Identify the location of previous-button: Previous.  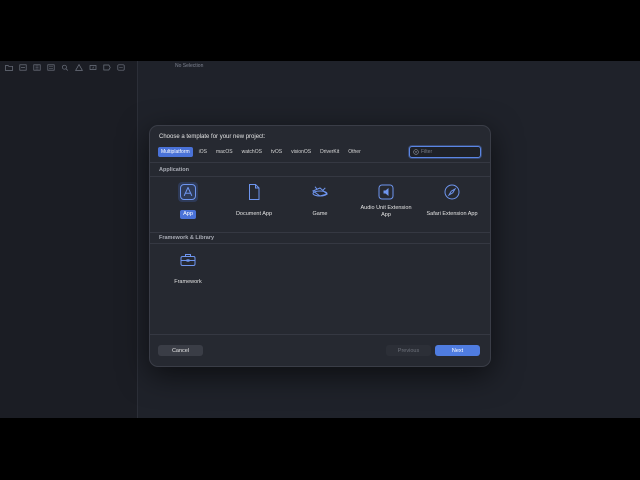
(408, 350).